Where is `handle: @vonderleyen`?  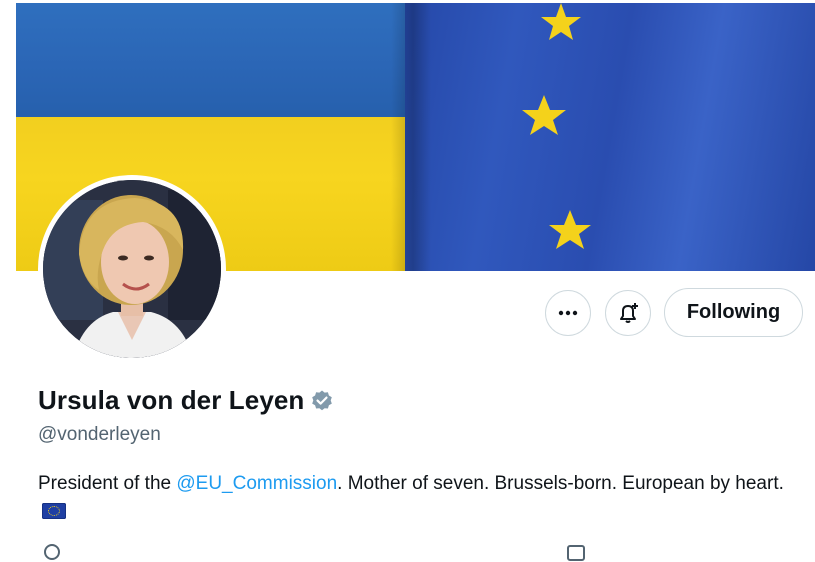
handle: @vonderleyen is located at coordinates (99, 434).